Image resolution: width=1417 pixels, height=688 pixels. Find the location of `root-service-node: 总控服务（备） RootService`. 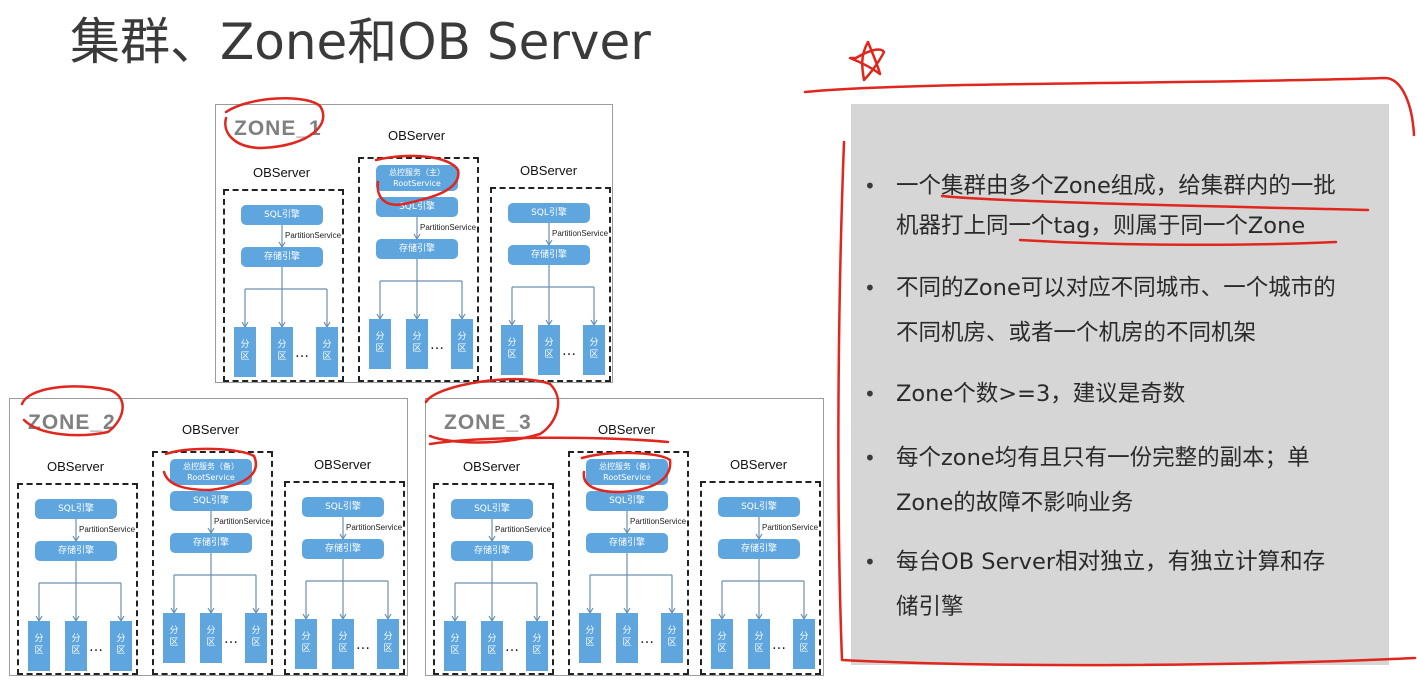

root-service-node: 总控服务（备） RootService is located at coordinates (627, 472).